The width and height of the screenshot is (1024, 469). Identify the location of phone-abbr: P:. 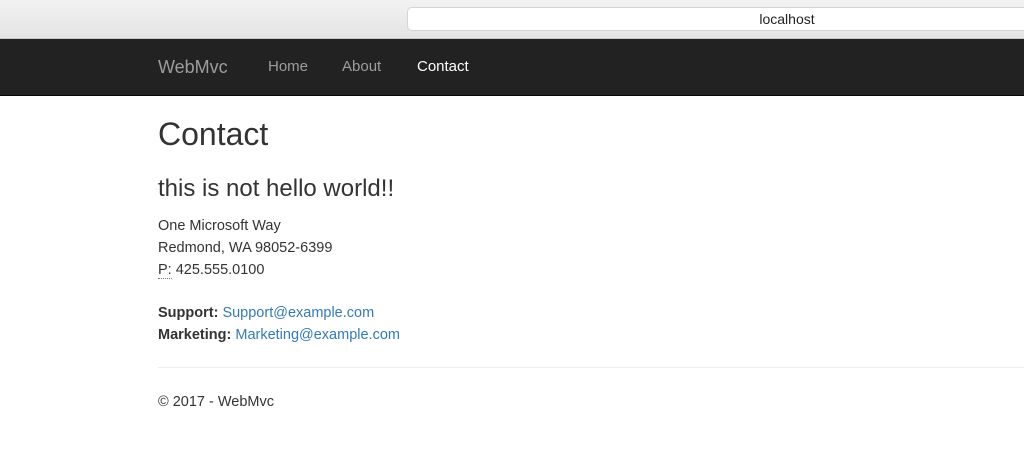
(165, 270).